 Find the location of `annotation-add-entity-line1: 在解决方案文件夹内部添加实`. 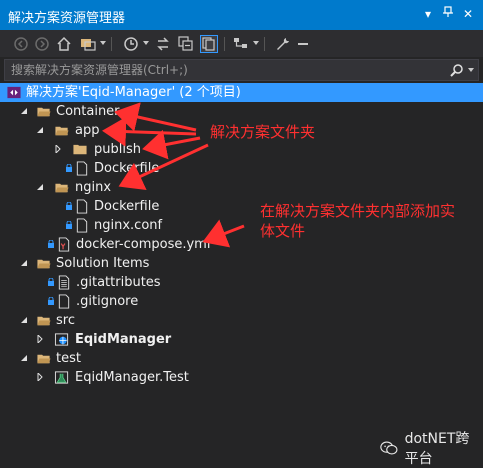

annotation-add-entity-line1: 在解决方案文件夹内部添加实 is located at coordinates (358, 211).